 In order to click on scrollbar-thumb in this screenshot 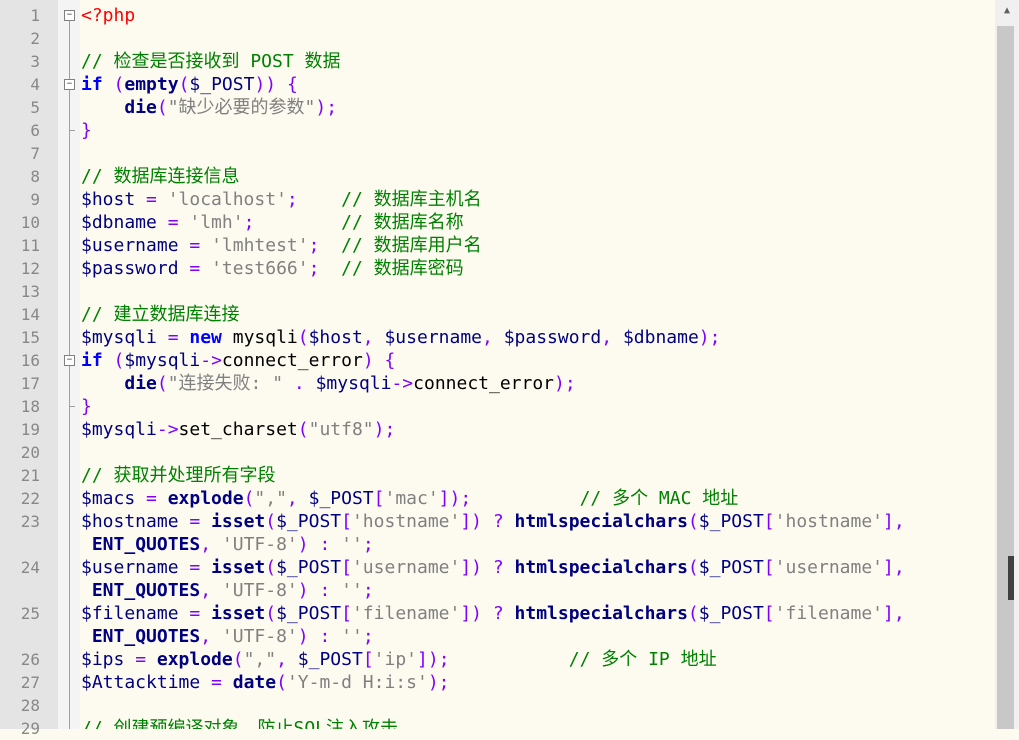, I will do `click(1005, 377)`.